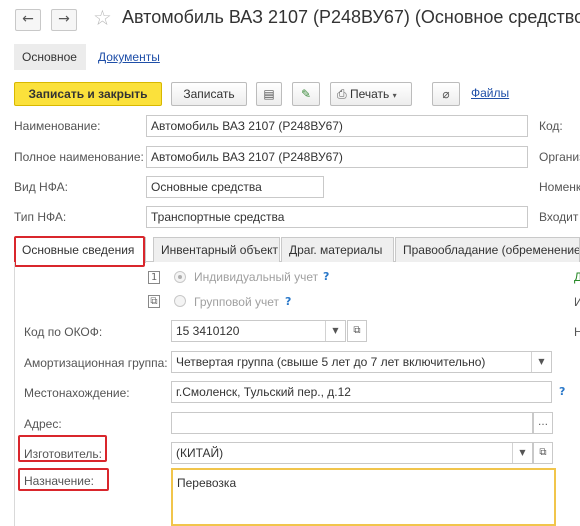 This screenshot has width=580, height=526. Describe the element at coordinates (361, 392) in the screenshot. I see `location-field: г.Смоленск, Тульский пер., д.12` at that location.